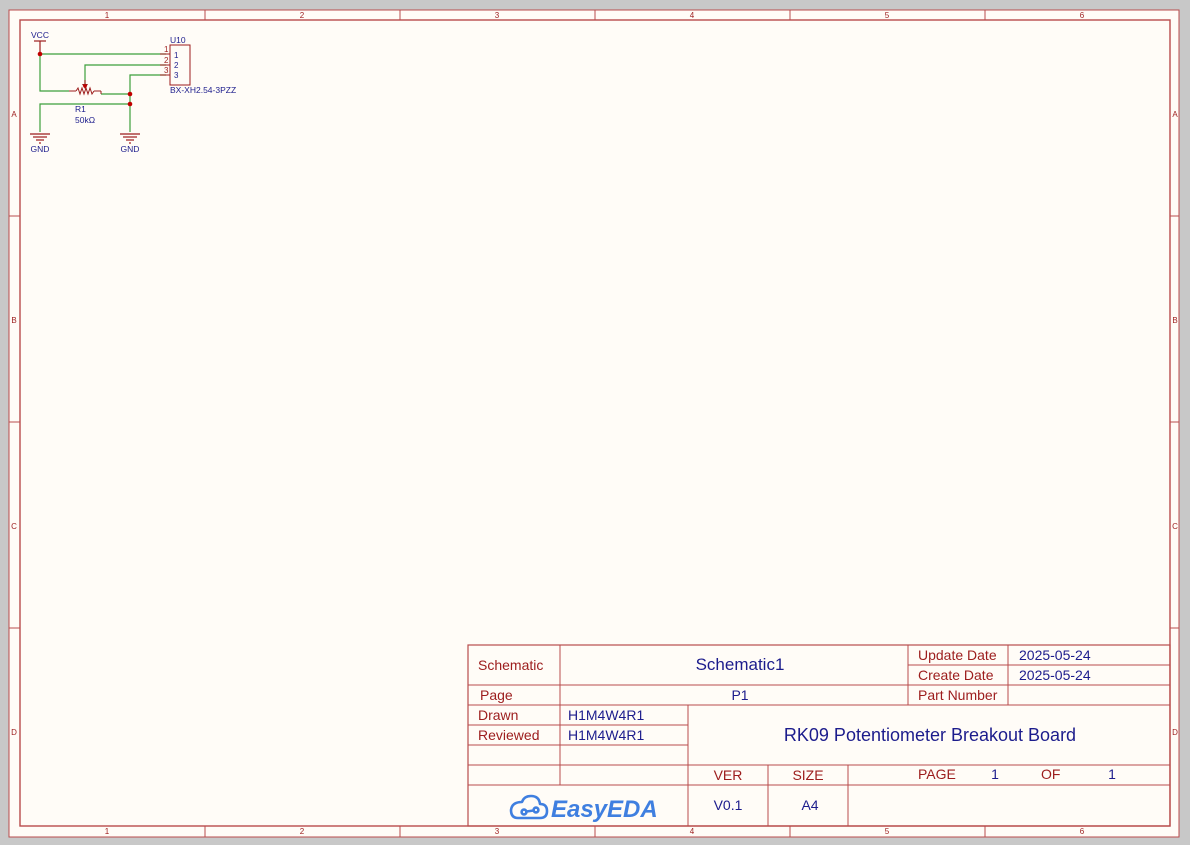  What do you see at coordinates (957, 655) in the screenshot?
I see `update-date-label: Update Date` at bounding box center [957, 655].